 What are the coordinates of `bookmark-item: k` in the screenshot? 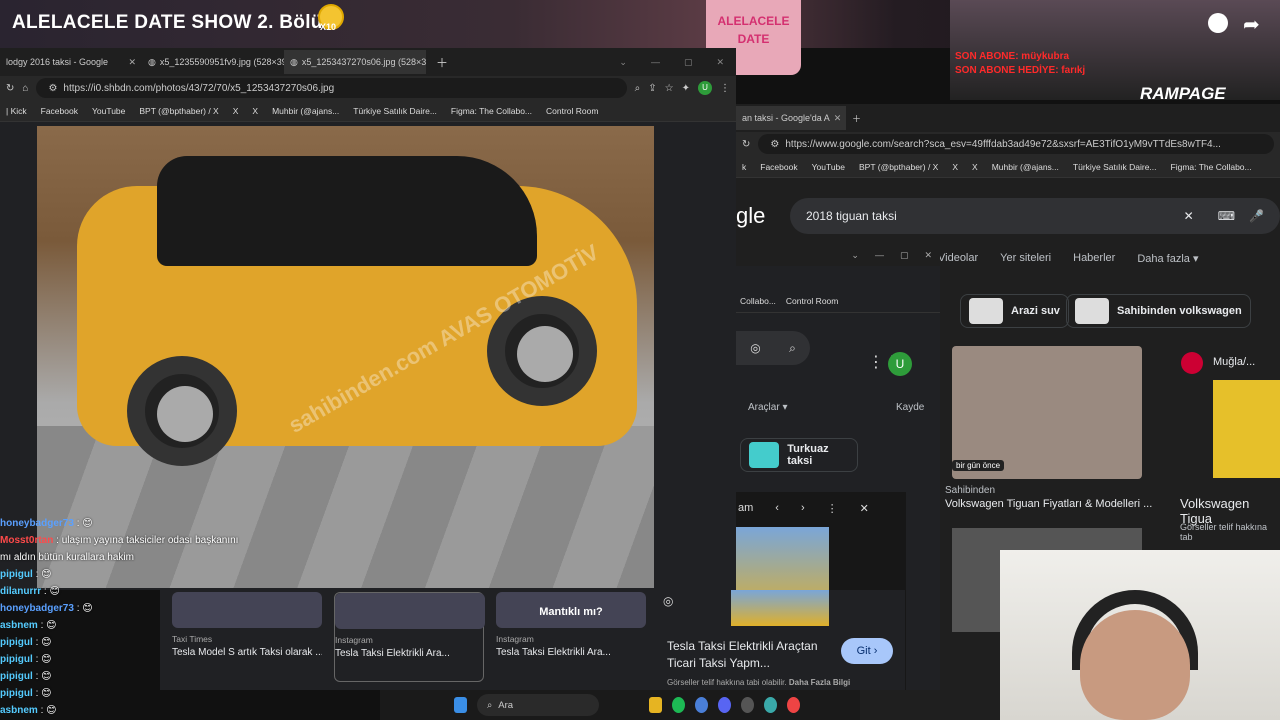 It's located at (744, 167).